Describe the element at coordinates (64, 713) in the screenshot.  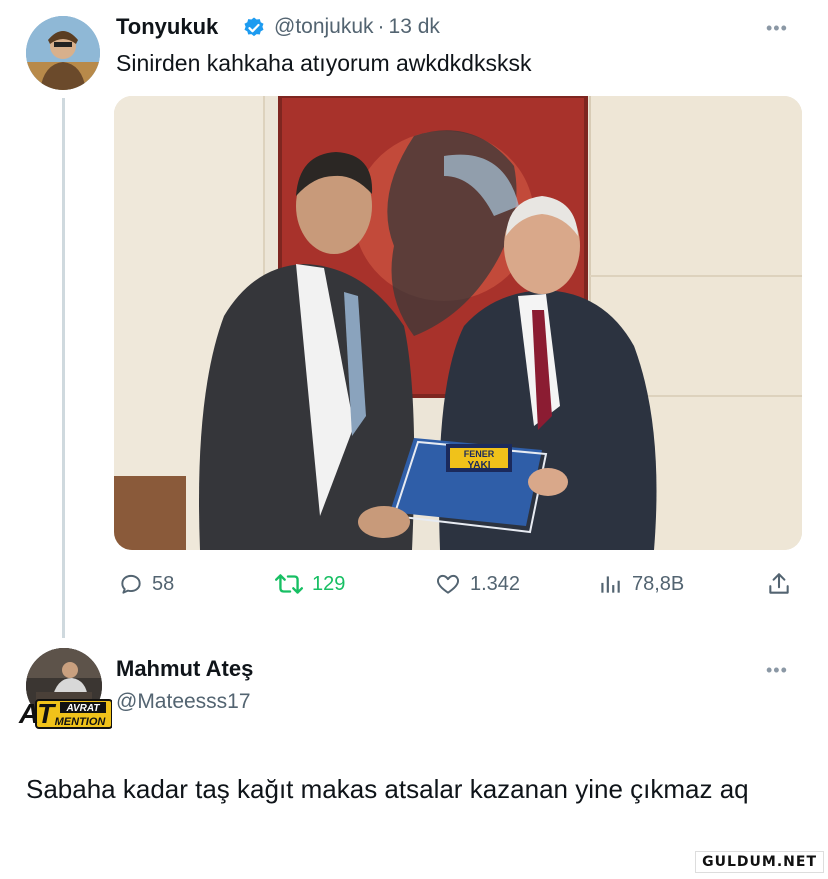
I see `avatar-badge: AT AVRAT MENTION` at that location.